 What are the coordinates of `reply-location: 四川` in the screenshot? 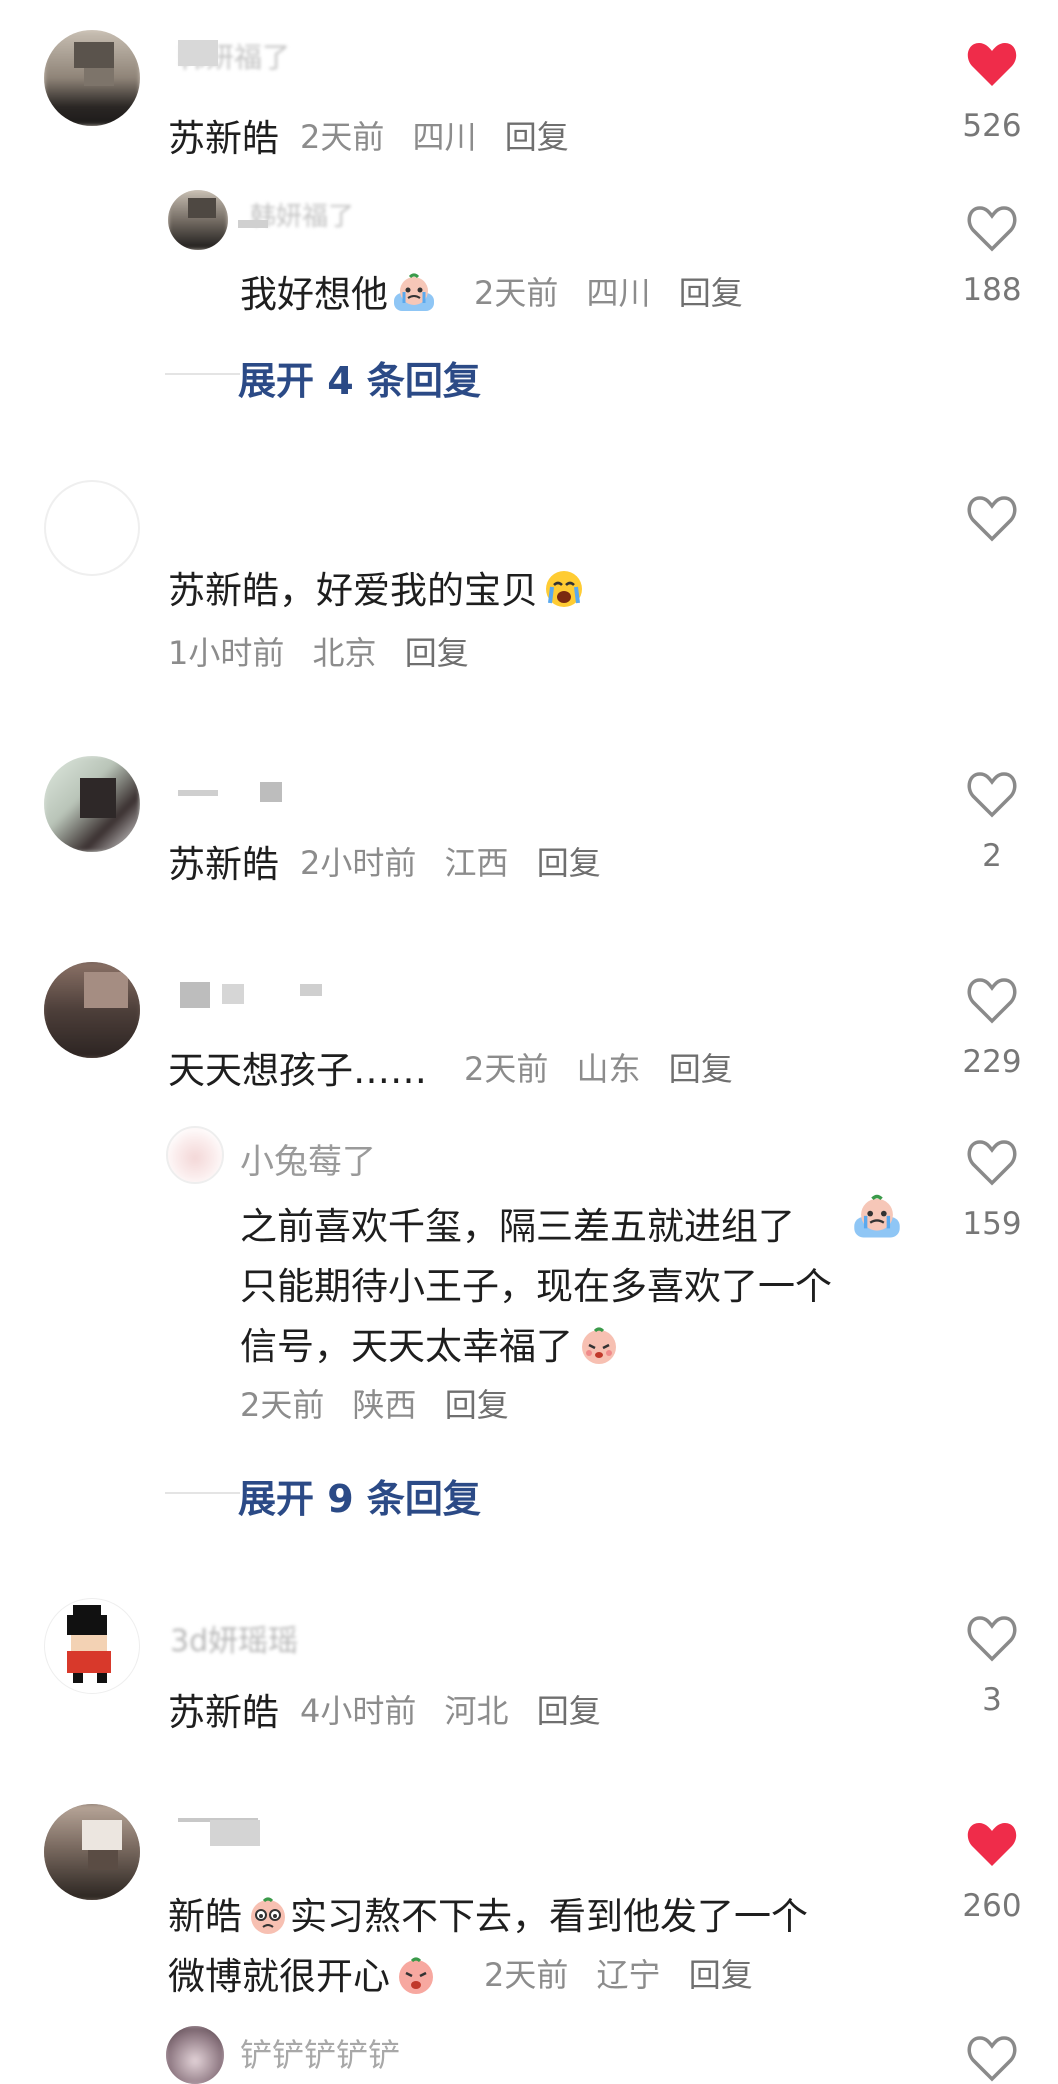 It's located at (618, 293).